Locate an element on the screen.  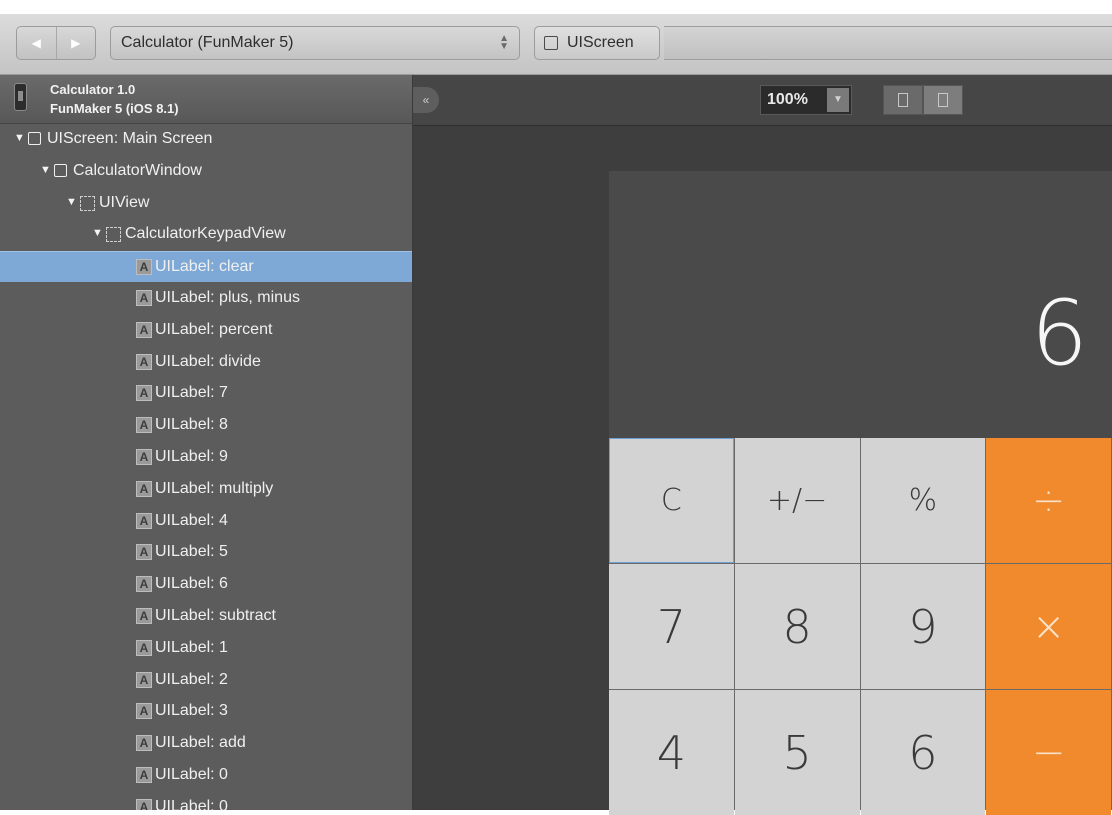
tree-row: A UILabel: 7 is located at coordinates (206, 393).